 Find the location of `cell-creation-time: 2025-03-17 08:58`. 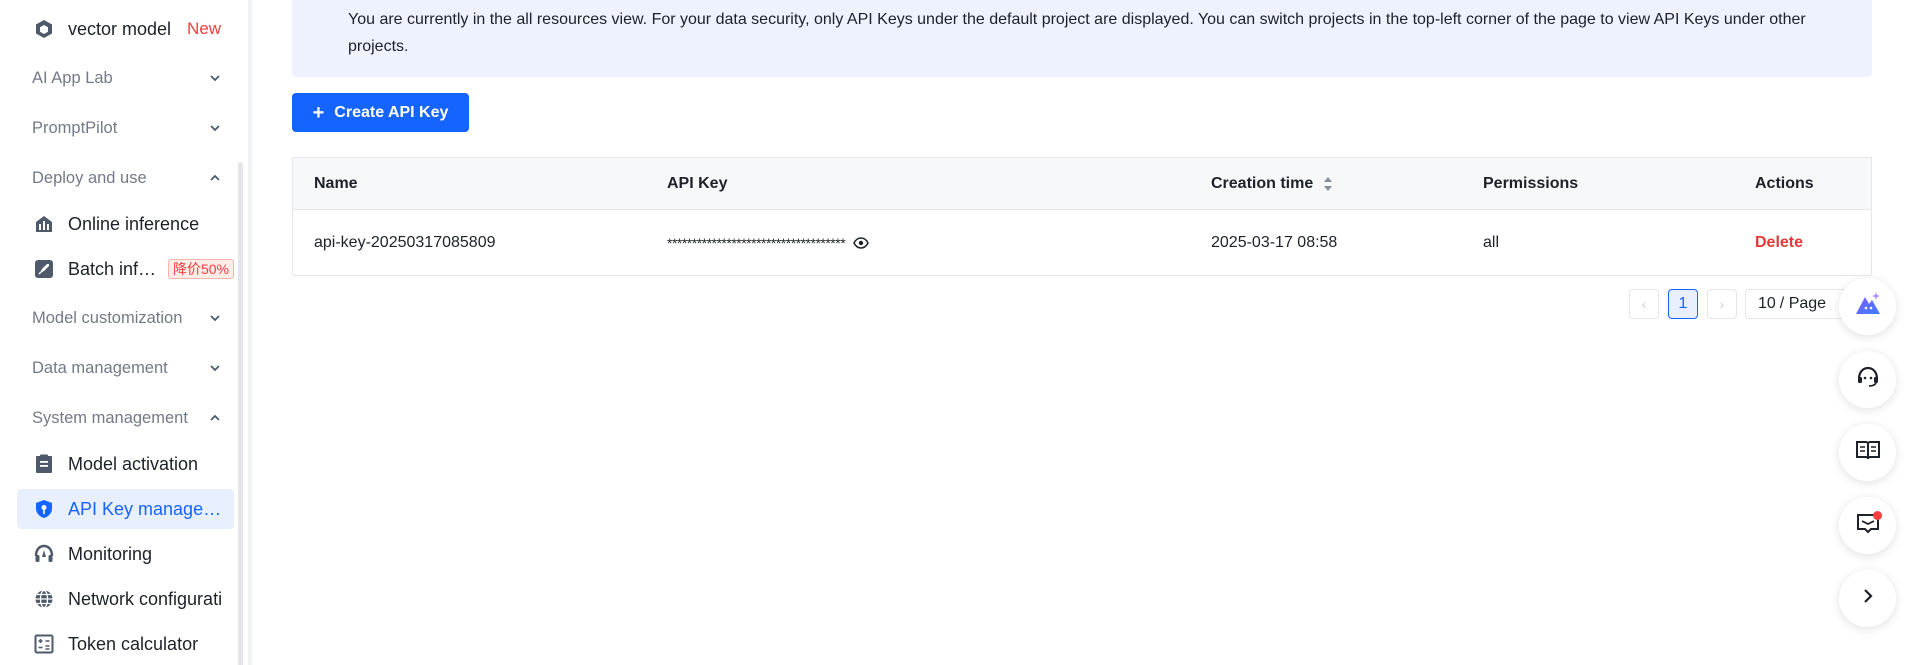

cell-creation-time: 2025-03-17 08:58 is located at coordinates (1274, 242).